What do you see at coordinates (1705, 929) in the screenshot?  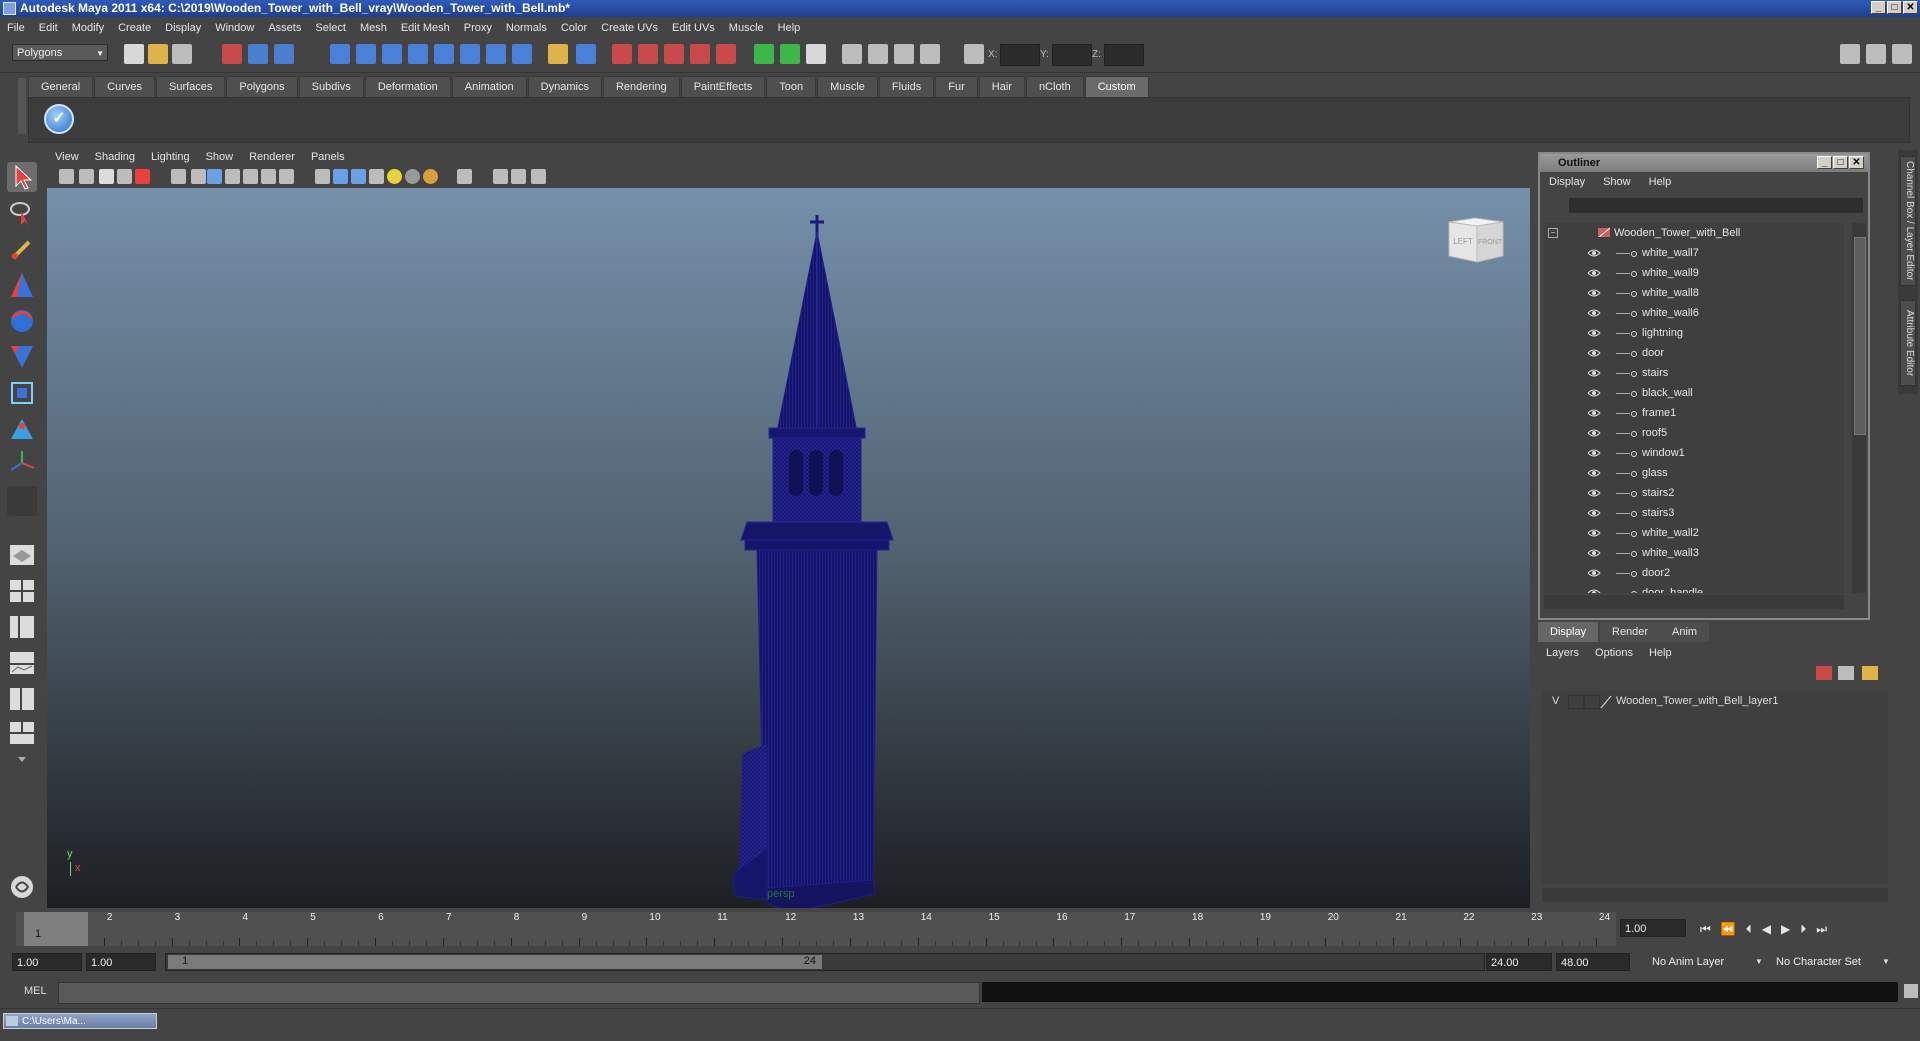 I see `go-to-start-icon: ⏮` at bounding box center [1705, 929].